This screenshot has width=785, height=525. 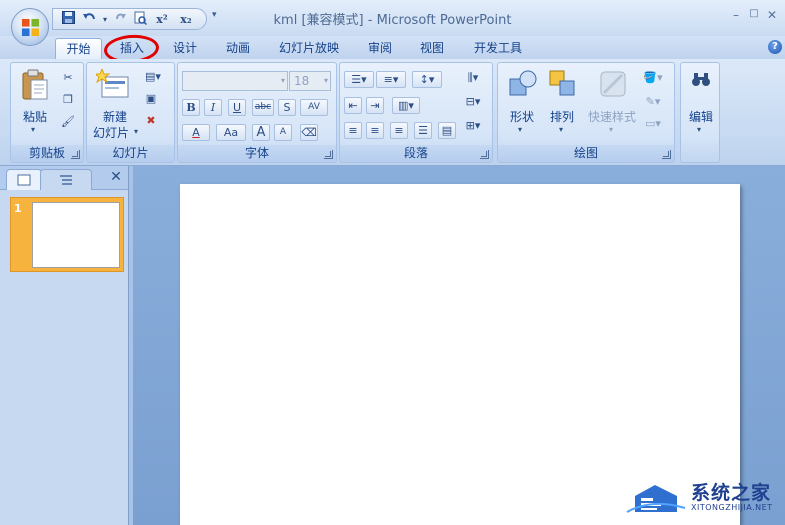 I want to click on text-direction-icon: ⫼▾, so click(x=473, y=77).